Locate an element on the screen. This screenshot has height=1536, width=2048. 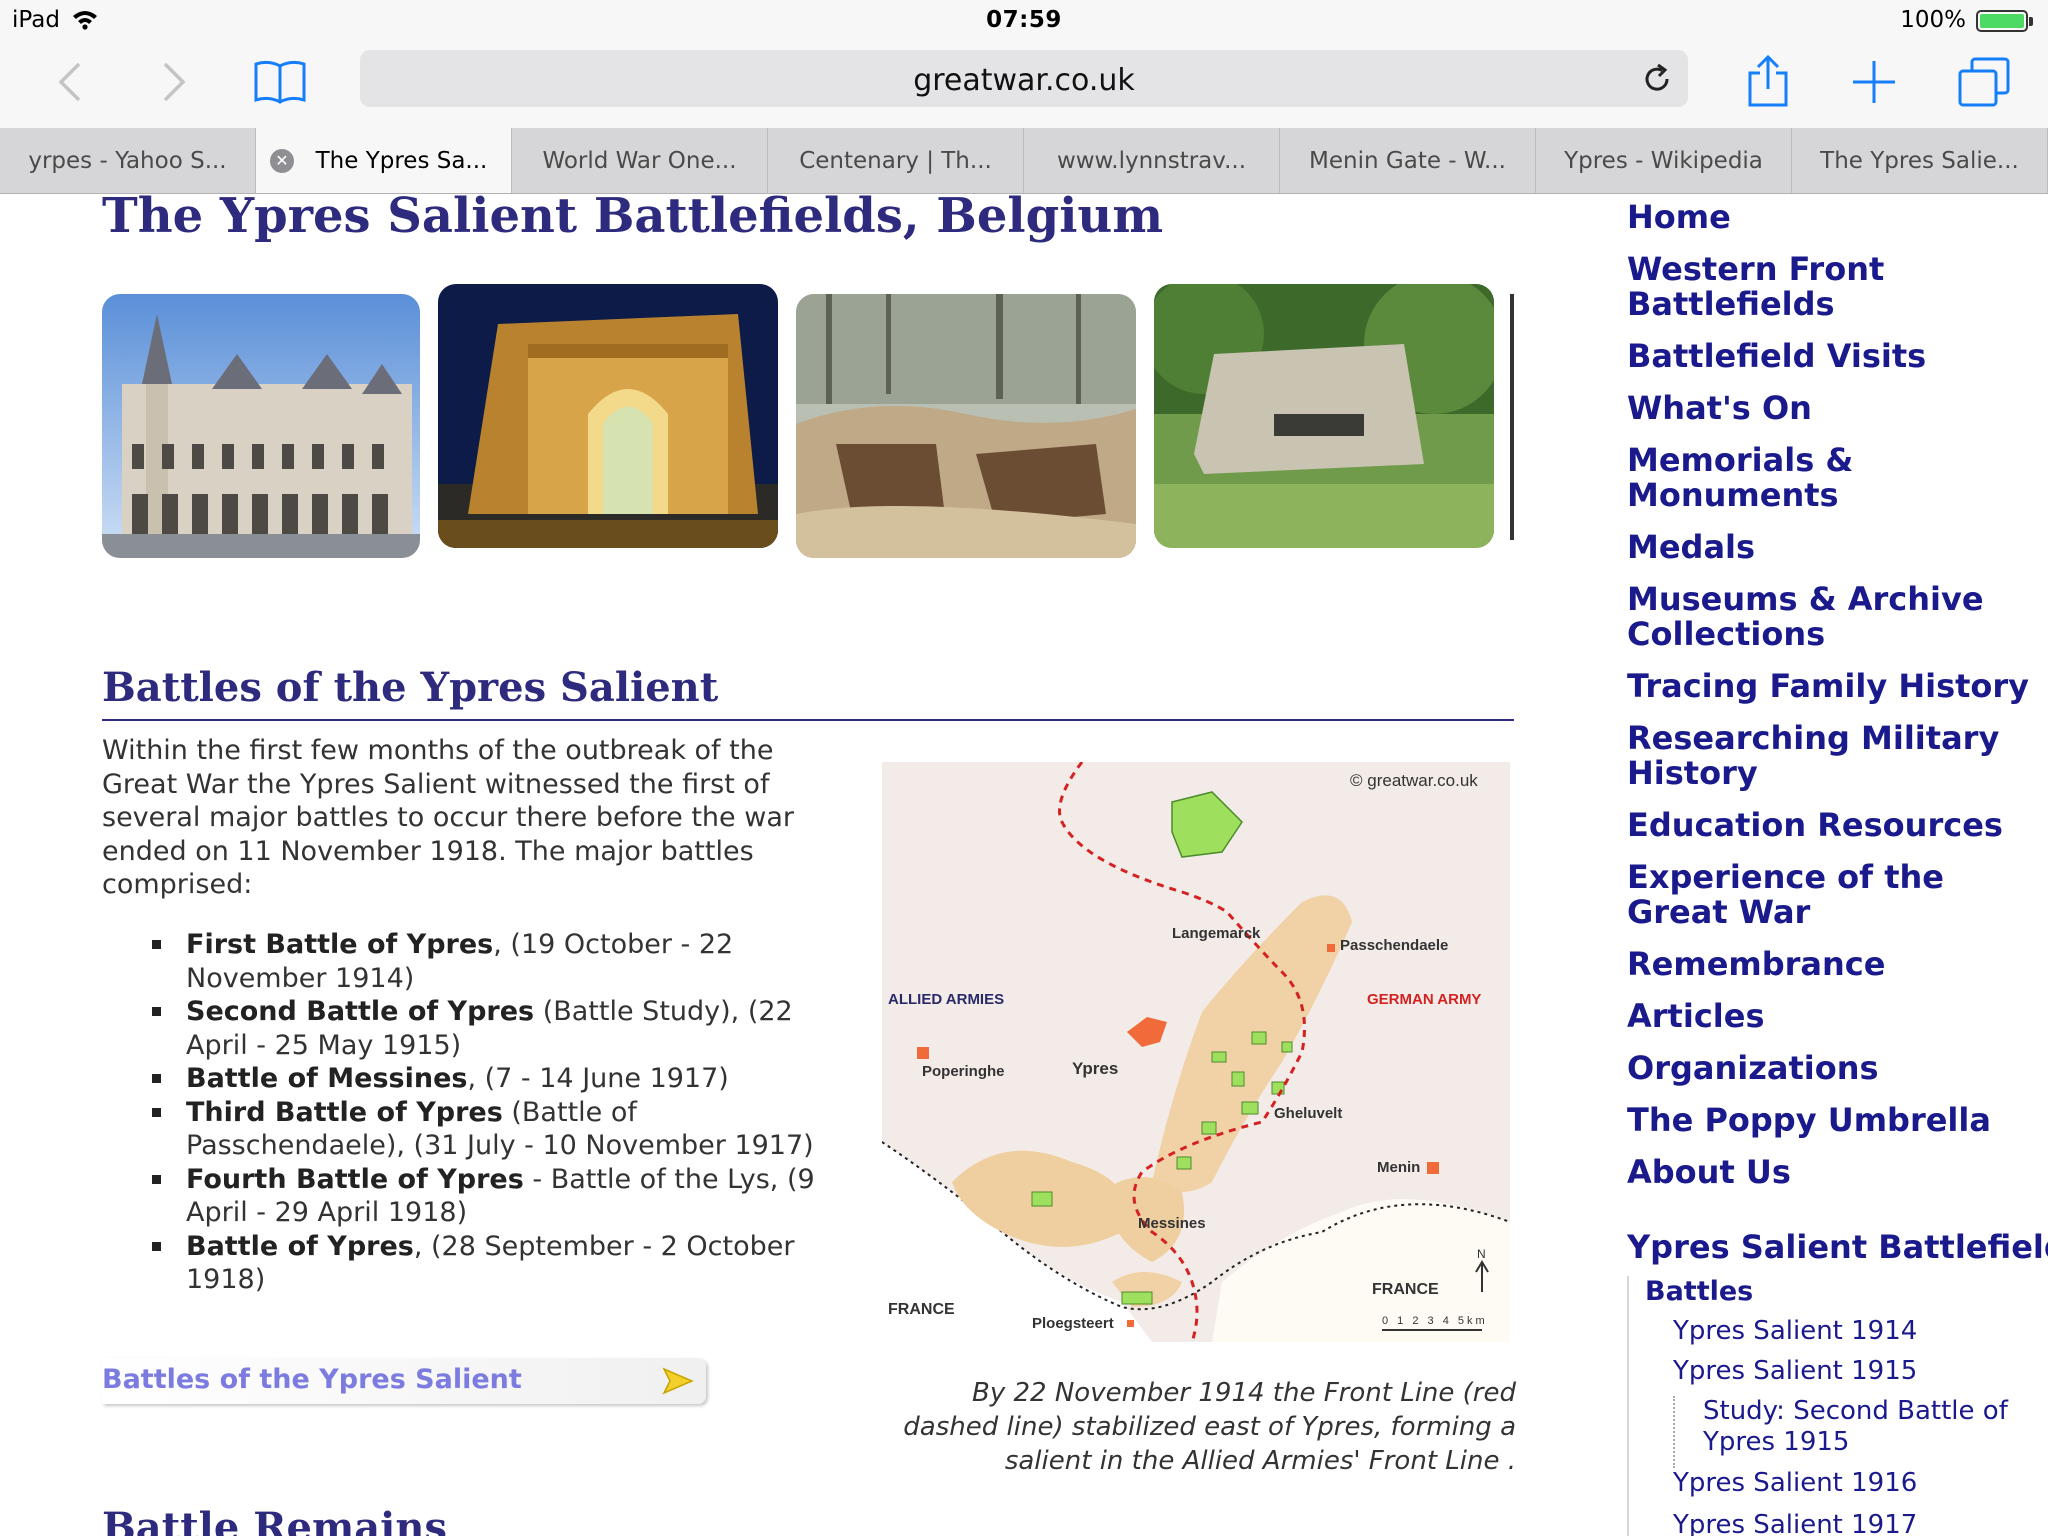
new-tab-icon is located at coordinates (1874, 82).